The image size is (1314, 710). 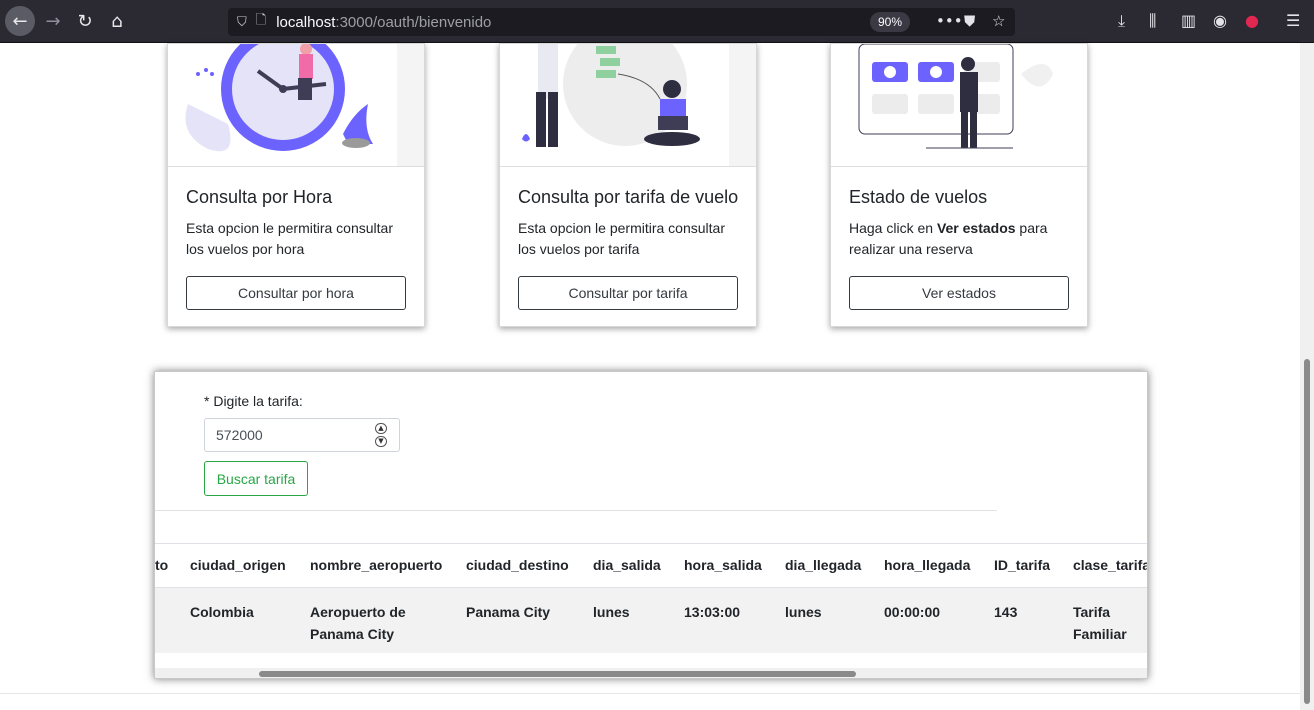 I want to click on table-cell: 00:00:00, so click(x=912, y=612).